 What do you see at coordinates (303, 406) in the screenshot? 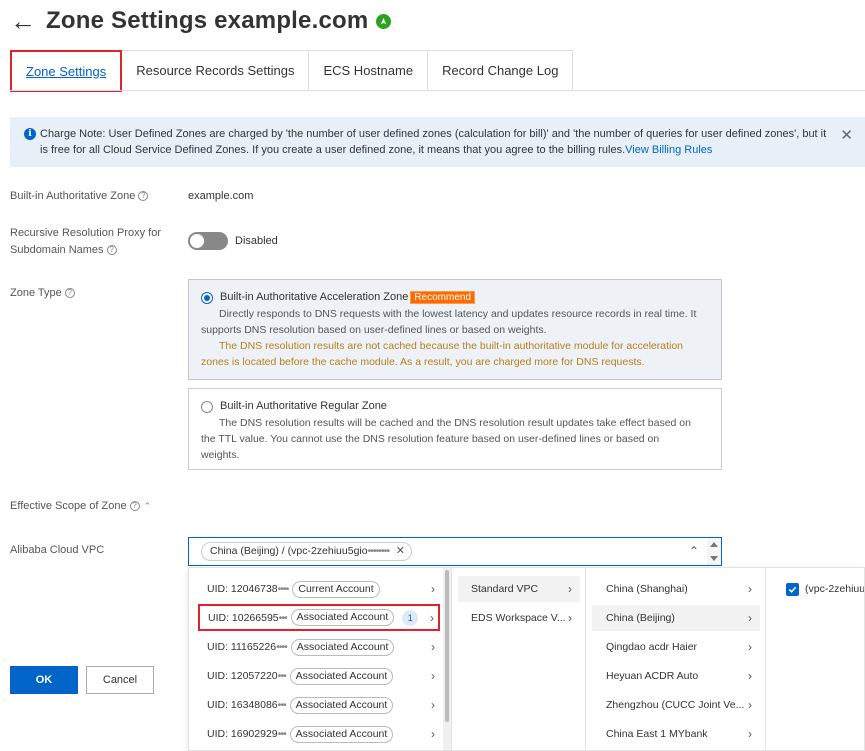
I see `option-title: Built-in Authoritative Regular Zone` at bounding box center [303, 406].